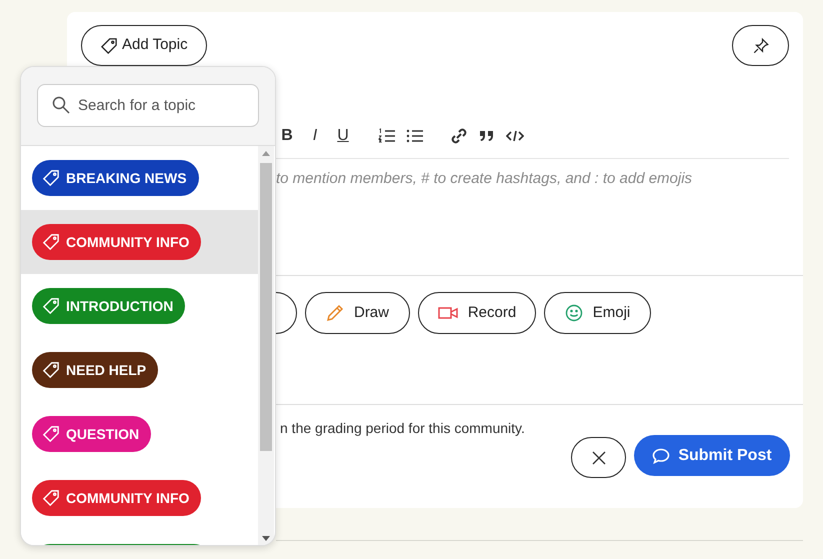 This screenshot has height=559, width=823. Describe the element at coordinates (459, 136) in the screenshot. I see `link-icon` at that location.